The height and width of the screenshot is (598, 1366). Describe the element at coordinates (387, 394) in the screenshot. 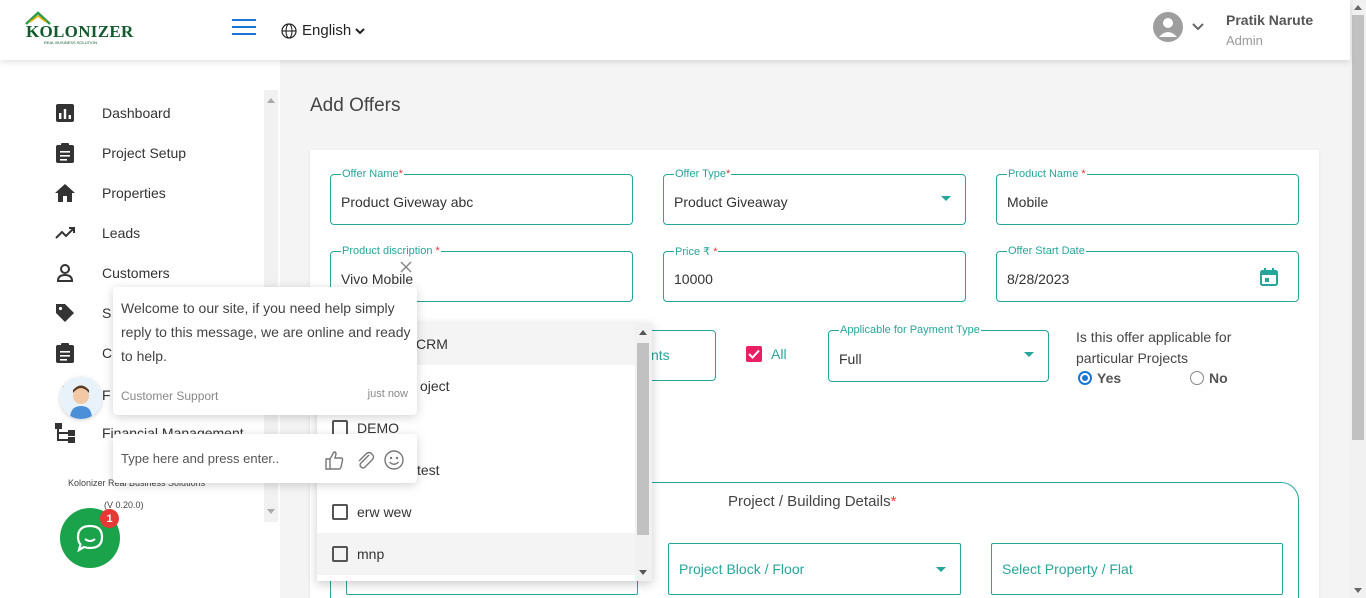

I see `chat-time: just now` at that location.